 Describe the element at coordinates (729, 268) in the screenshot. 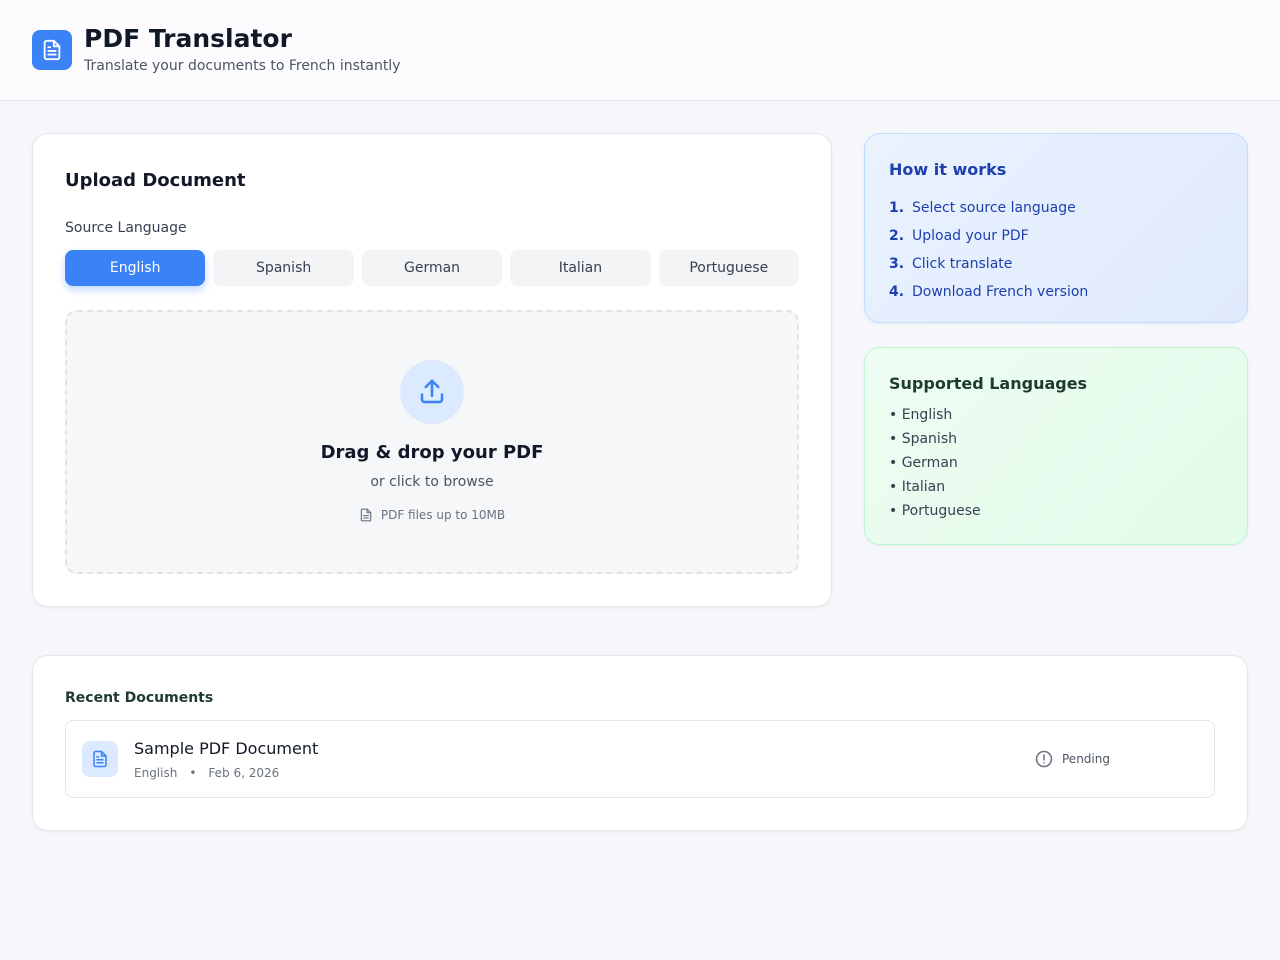

I see `language-button-portuguese: Portuguese` at that location.